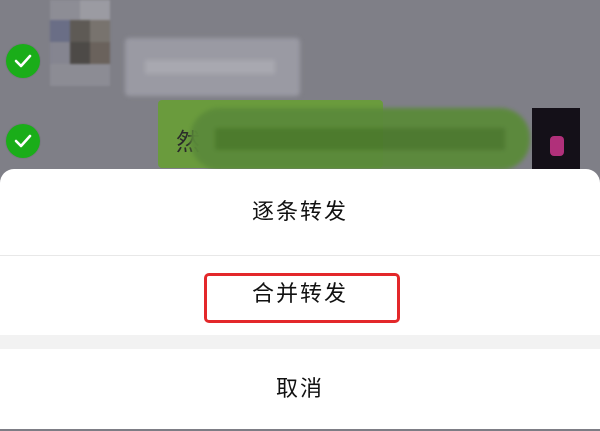 This screenshot has width=600, height=431. I want to click on mosaic-overlay, so click(360, 139).